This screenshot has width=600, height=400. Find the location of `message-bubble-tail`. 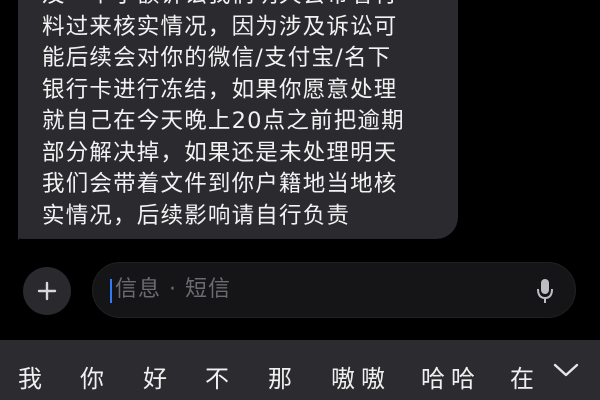

message-bubble-tail is located at coordinates (26, 234).